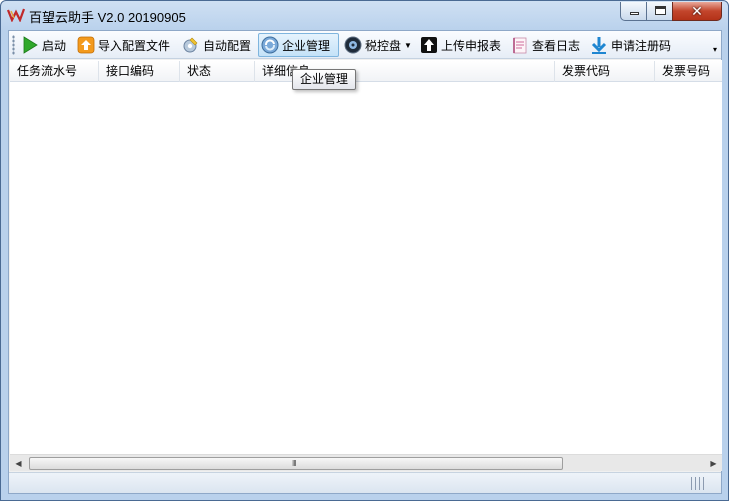  I want to click on thumb-grip-icon: III, so click(294, 463).